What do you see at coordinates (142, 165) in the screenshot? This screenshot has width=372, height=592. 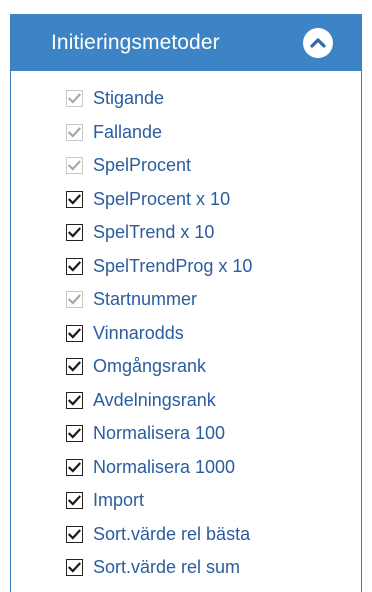 I see `method-item-label: SpelProcent` at bounding box center [142, 165].